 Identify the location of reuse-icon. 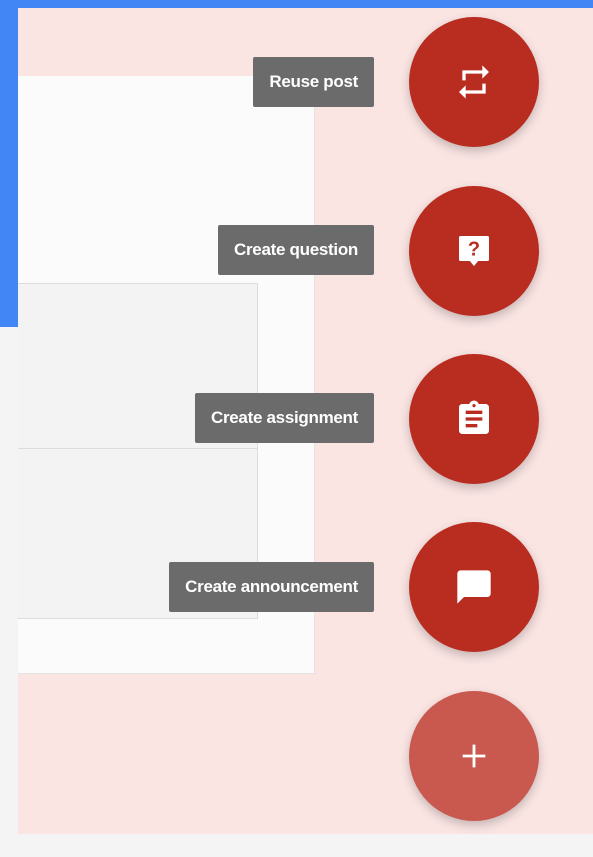
(474, 82).